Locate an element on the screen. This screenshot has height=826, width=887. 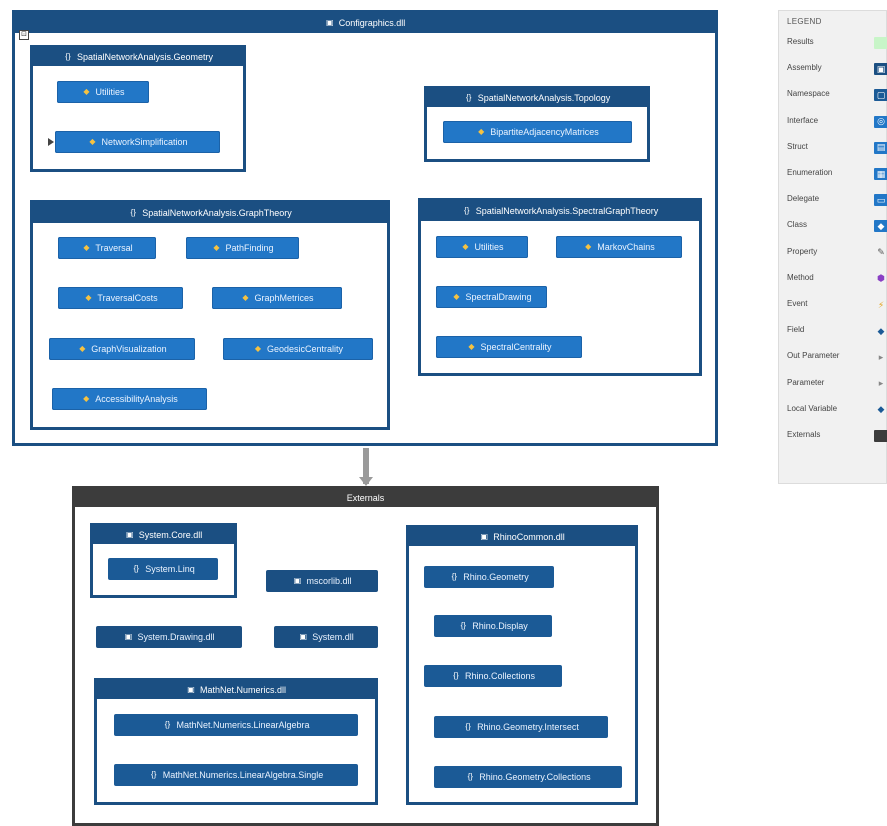
namespace-rhino-geometry-collections: {} Rhino.Geometry.Collections is located at coordinates (528, 777).